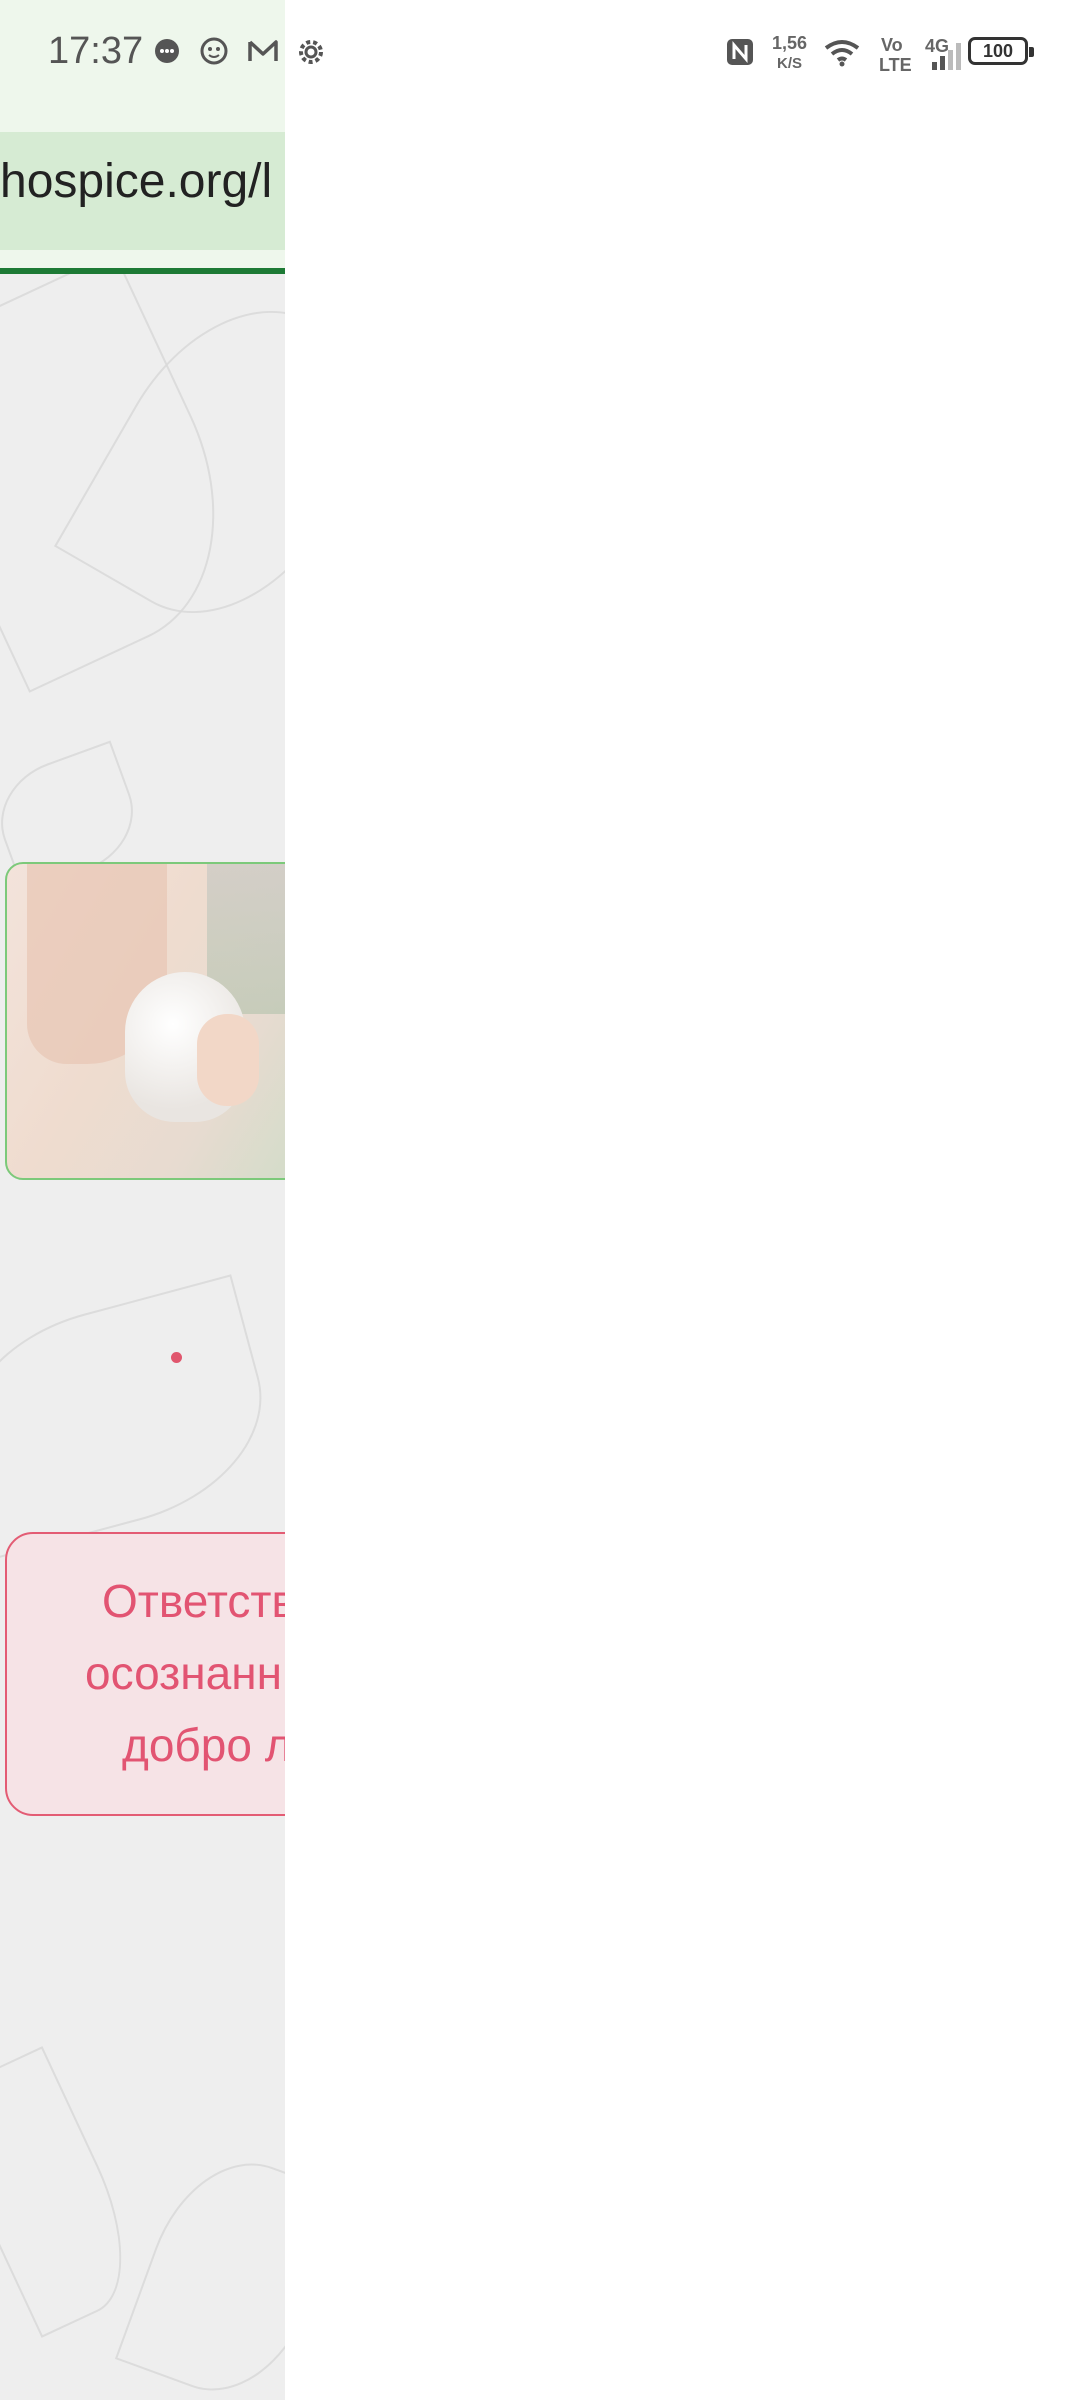  I want to click on url-bar: hospice.org/l, so click(142, 191).